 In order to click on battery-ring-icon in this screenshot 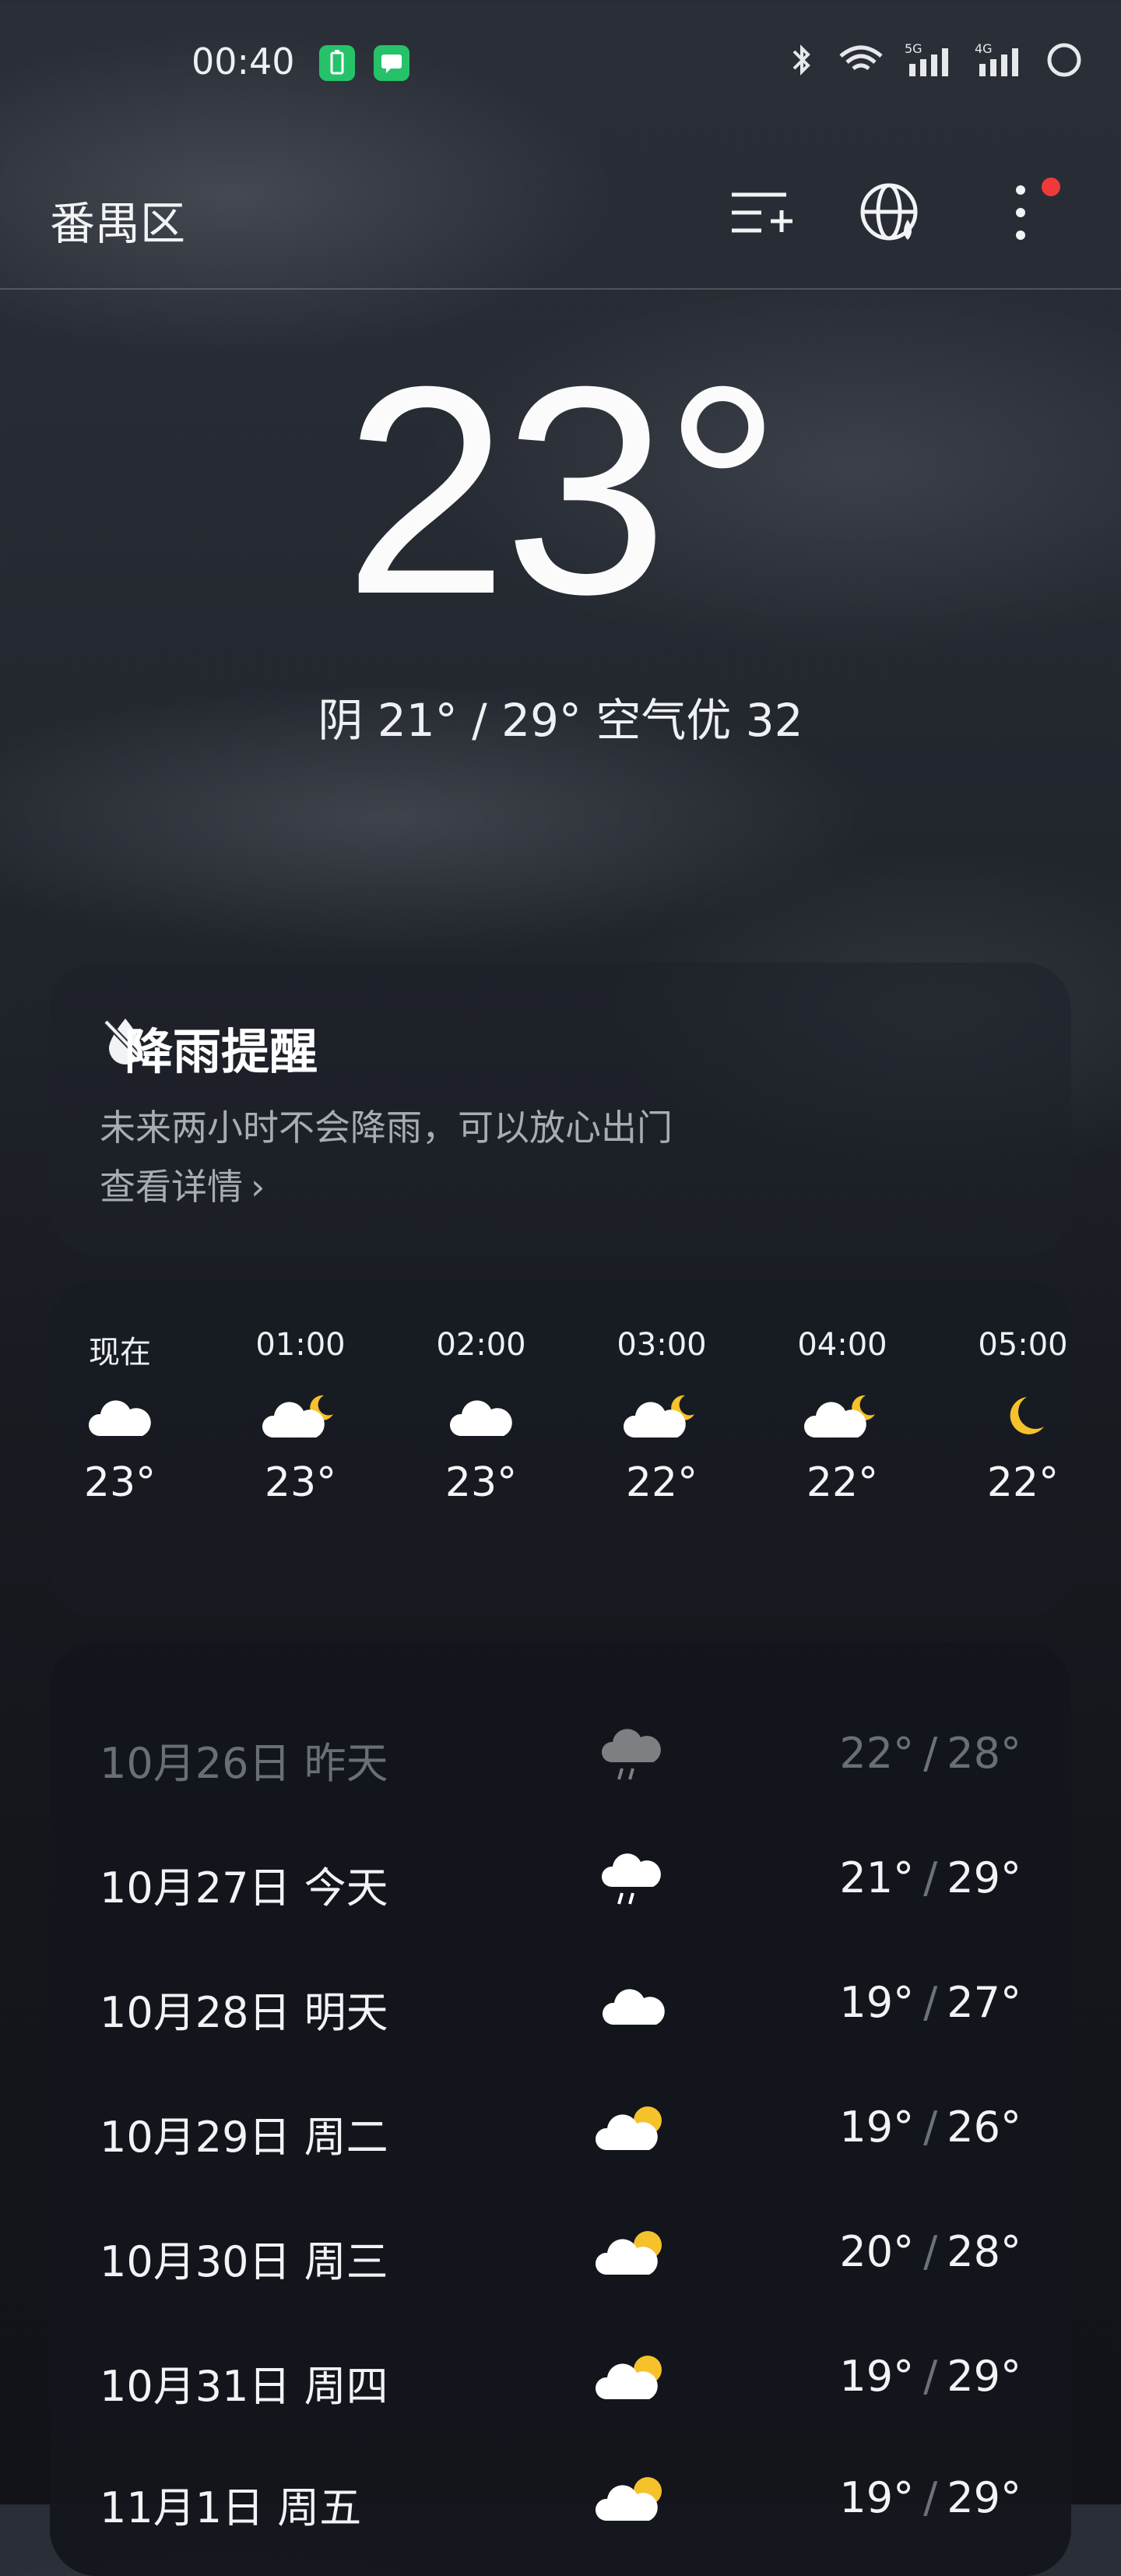, I will do `click(1064, 60)`.